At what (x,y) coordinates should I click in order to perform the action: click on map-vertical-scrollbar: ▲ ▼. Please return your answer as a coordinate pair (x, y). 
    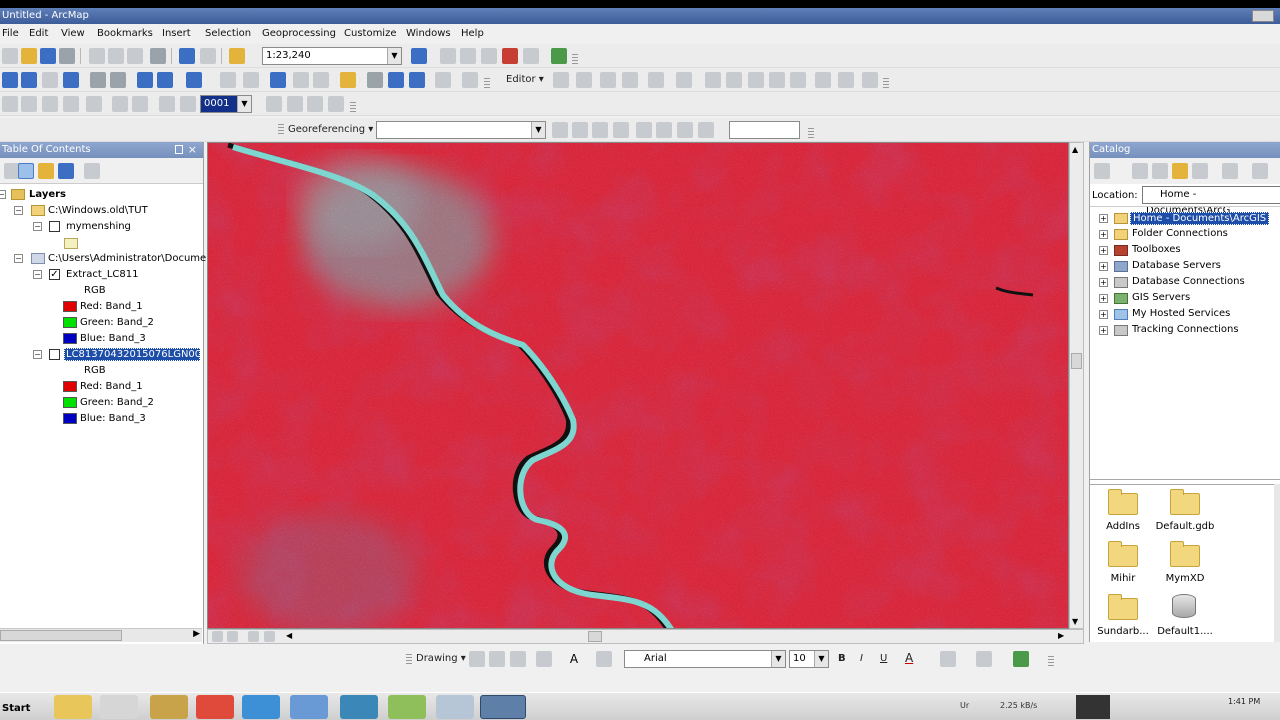
    Looking at the image, I should click on (1076, 385).